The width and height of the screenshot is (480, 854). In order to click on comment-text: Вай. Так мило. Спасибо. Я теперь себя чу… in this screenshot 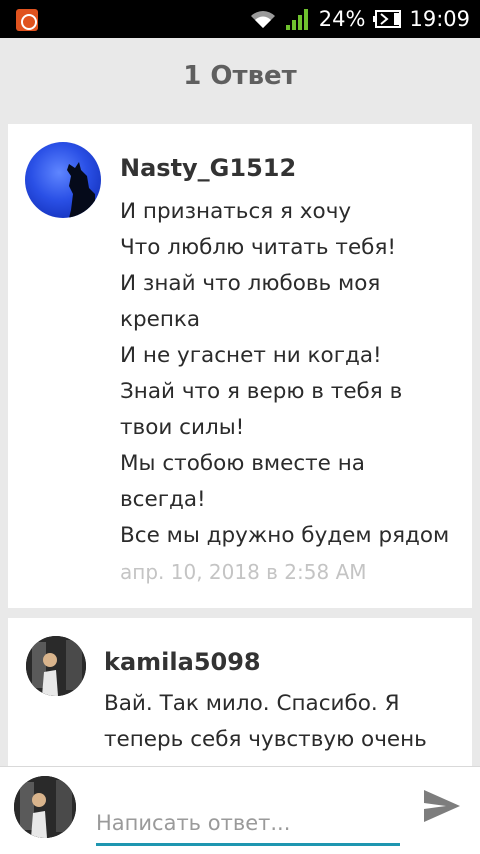, I will do `click(284, 722)`.